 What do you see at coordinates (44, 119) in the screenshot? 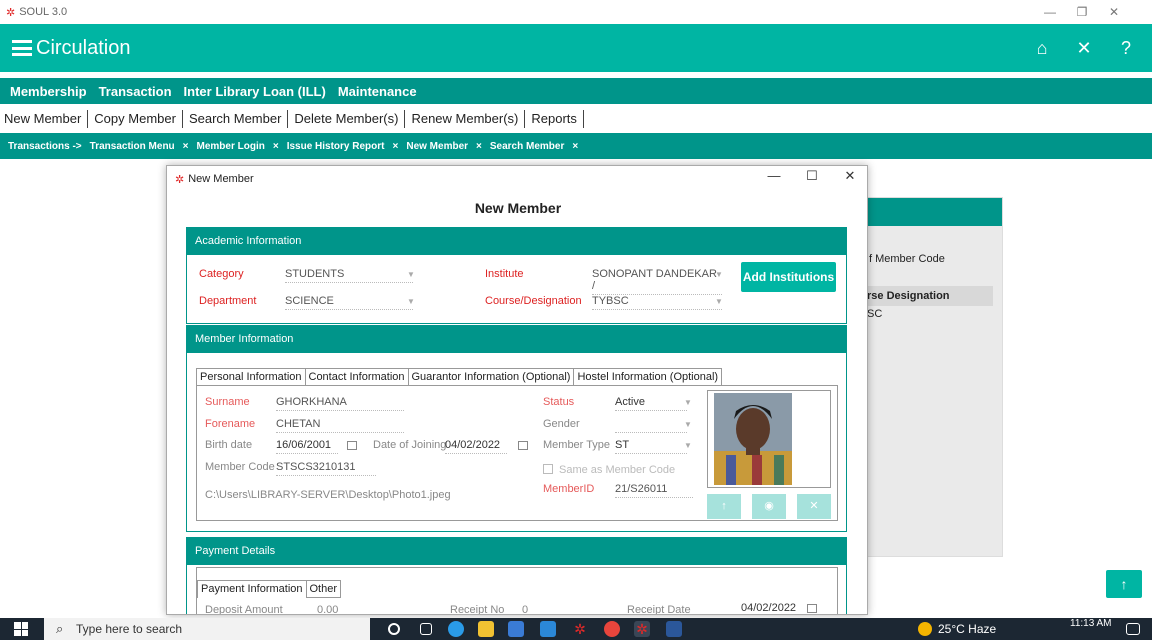
I see `submenu-new-member: New Member` at bounding box center [44, 119].